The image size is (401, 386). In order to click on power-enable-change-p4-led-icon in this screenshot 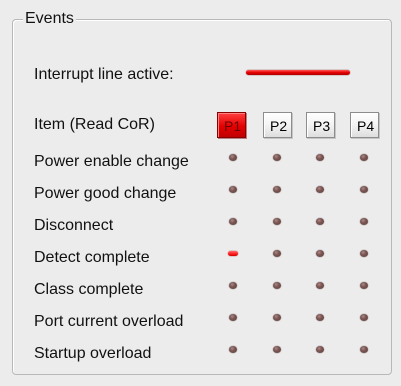, I will do `click(364, 157)`.